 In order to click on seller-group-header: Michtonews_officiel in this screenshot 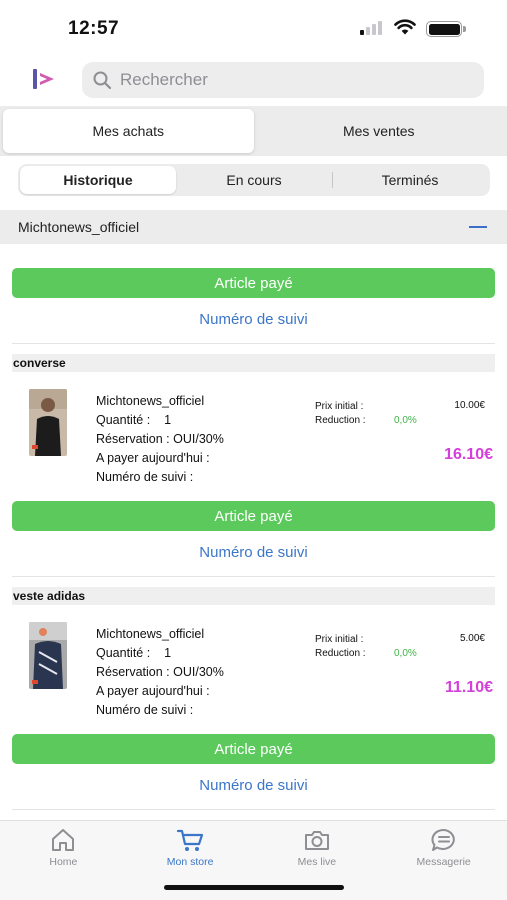, I will do `click(253, 227)`.